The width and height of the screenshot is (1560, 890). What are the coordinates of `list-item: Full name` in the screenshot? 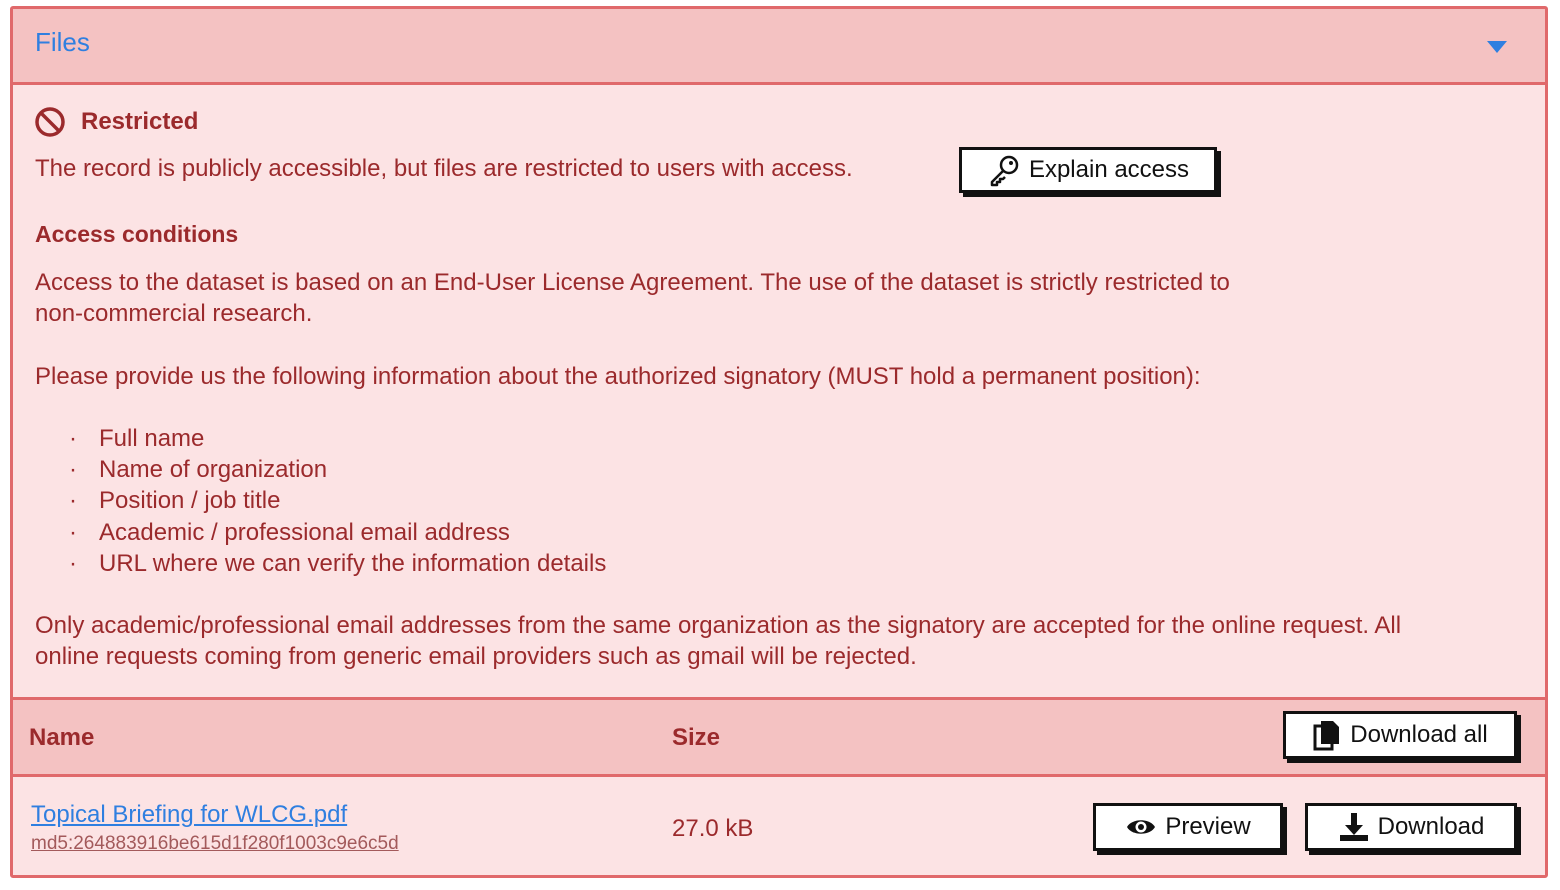 It's located at (337, 438).